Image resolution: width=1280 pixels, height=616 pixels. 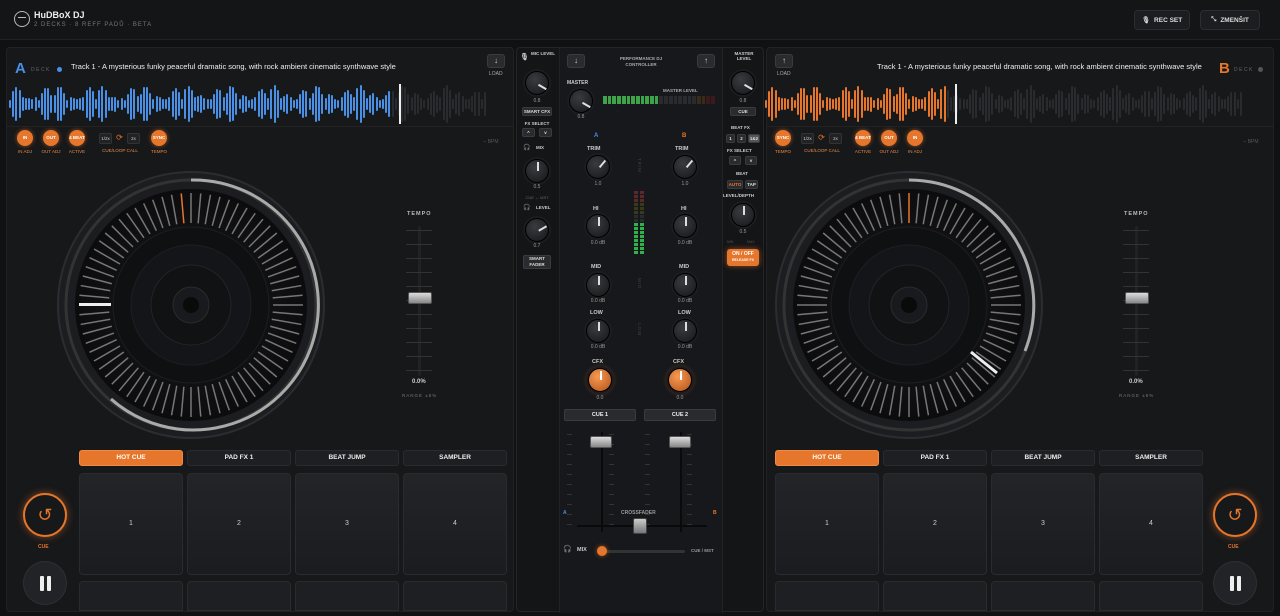 What do you see at coordinates (600, 415) in the screenshot?
I see `cue-1-button: CUE 1` at bounding box center [600, 415].